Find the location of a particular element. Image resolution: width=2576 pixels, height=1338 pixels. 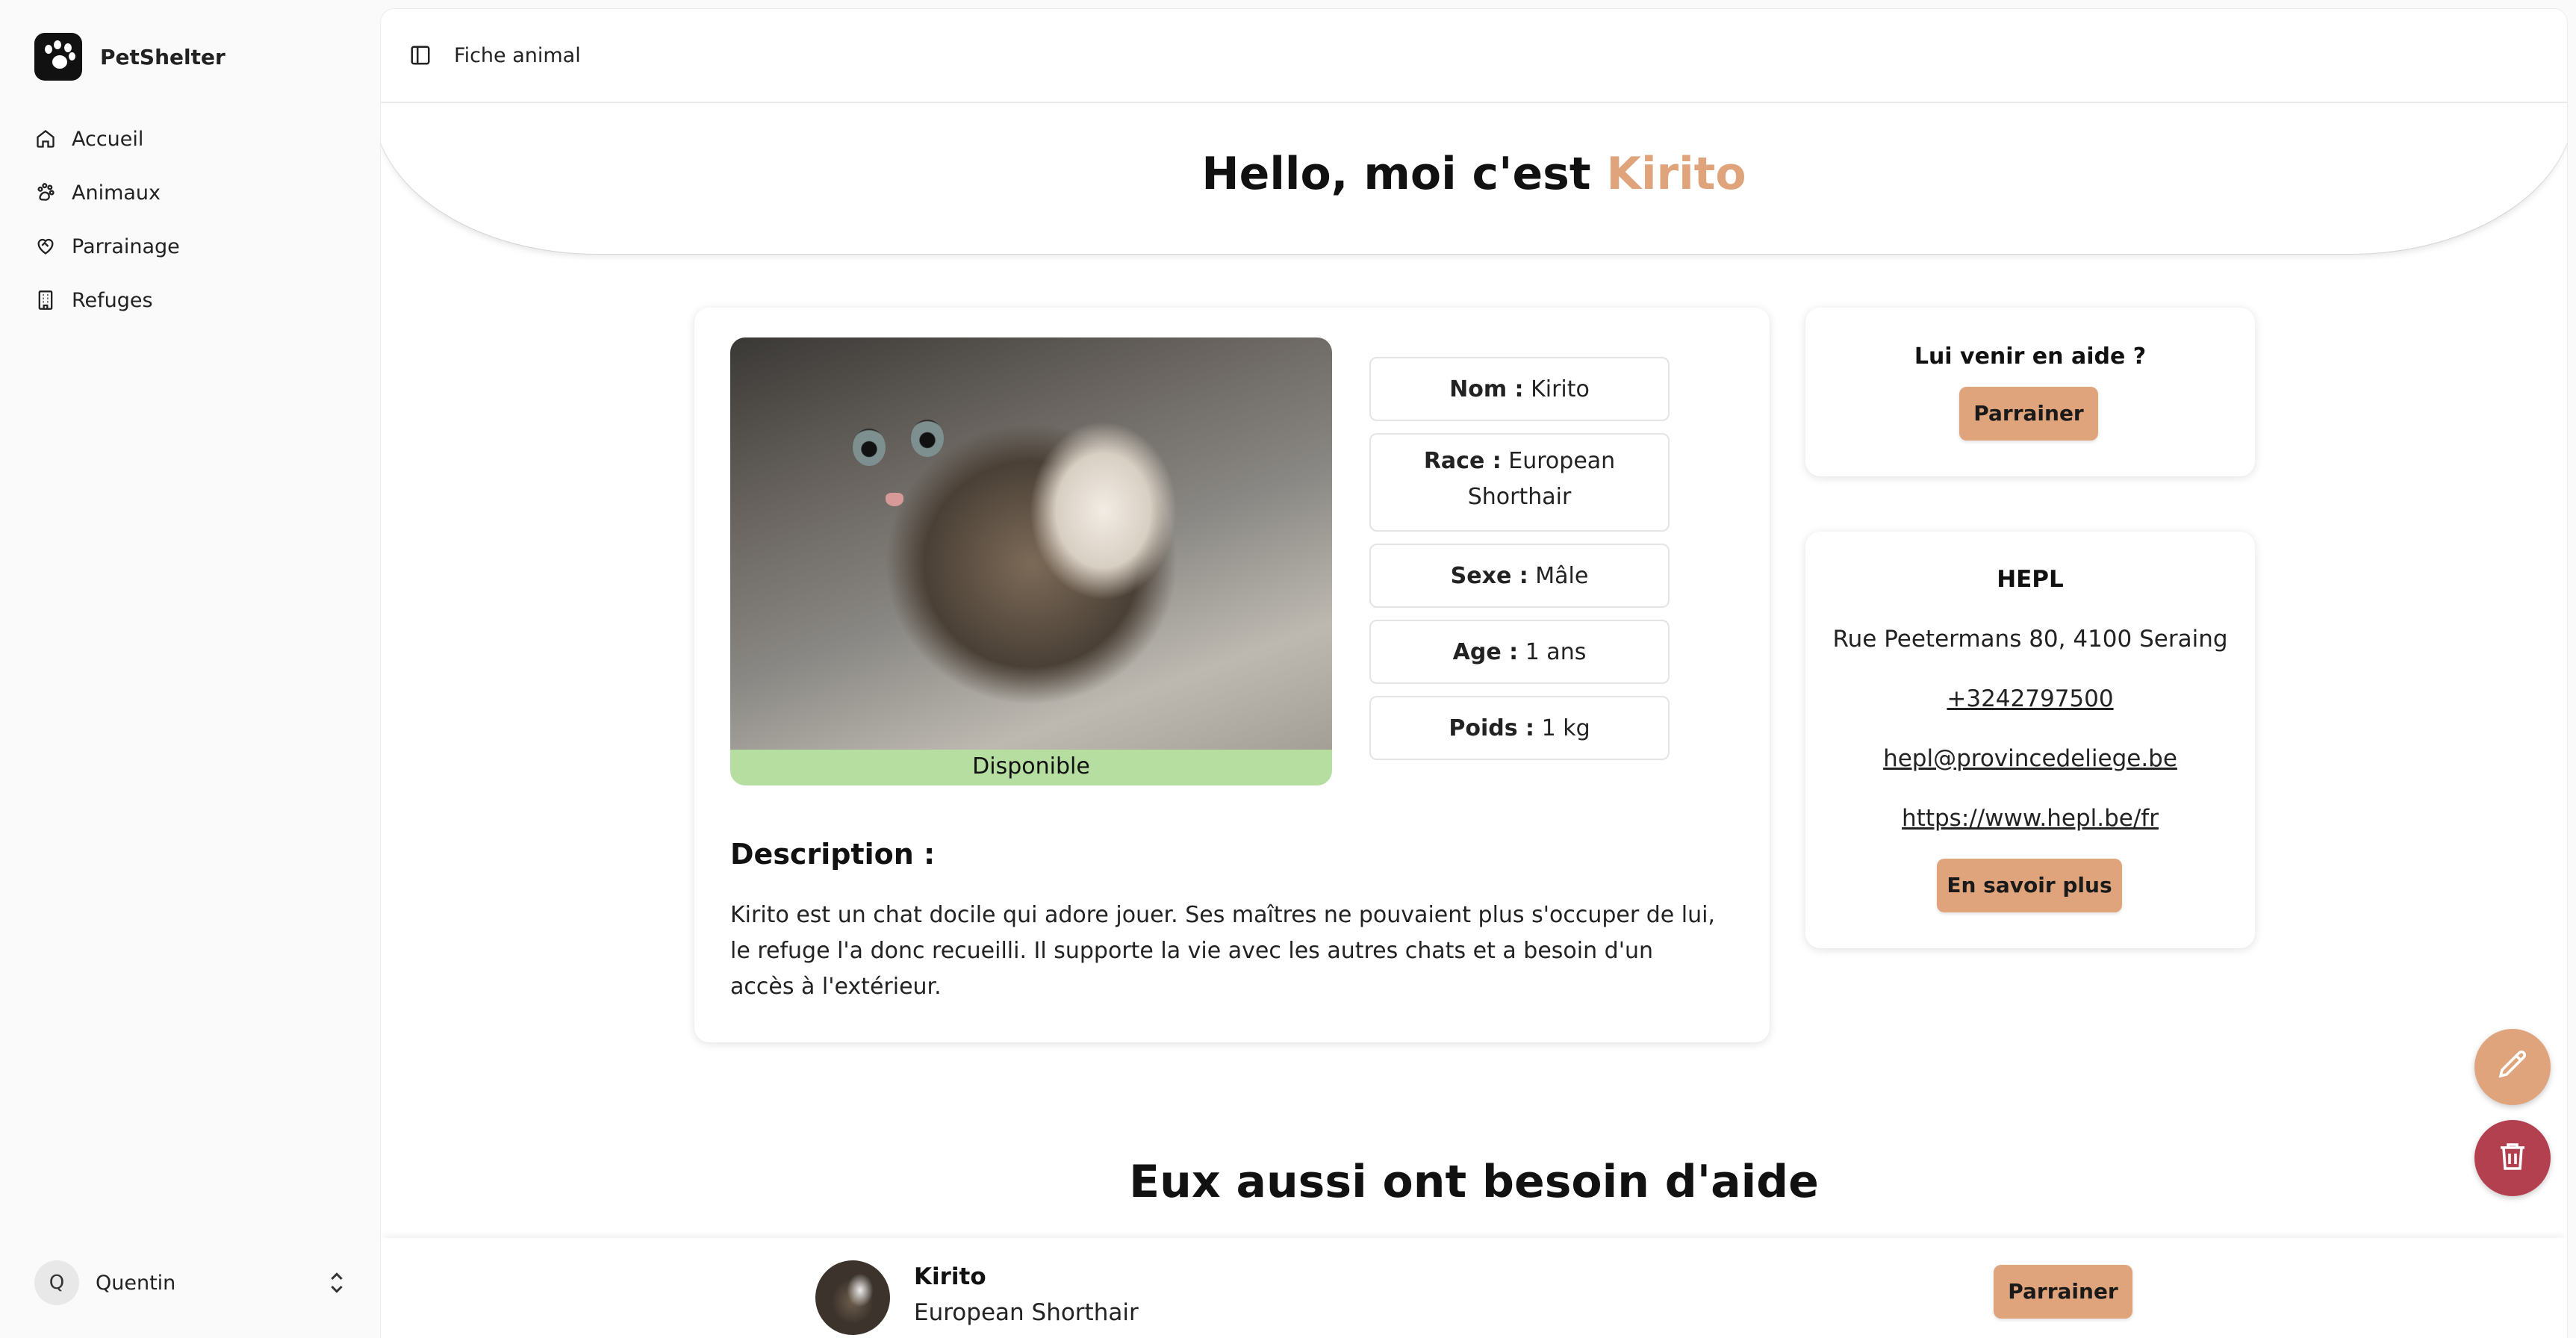

animal-photo: Disponible is located at coordinates (1031, 561).